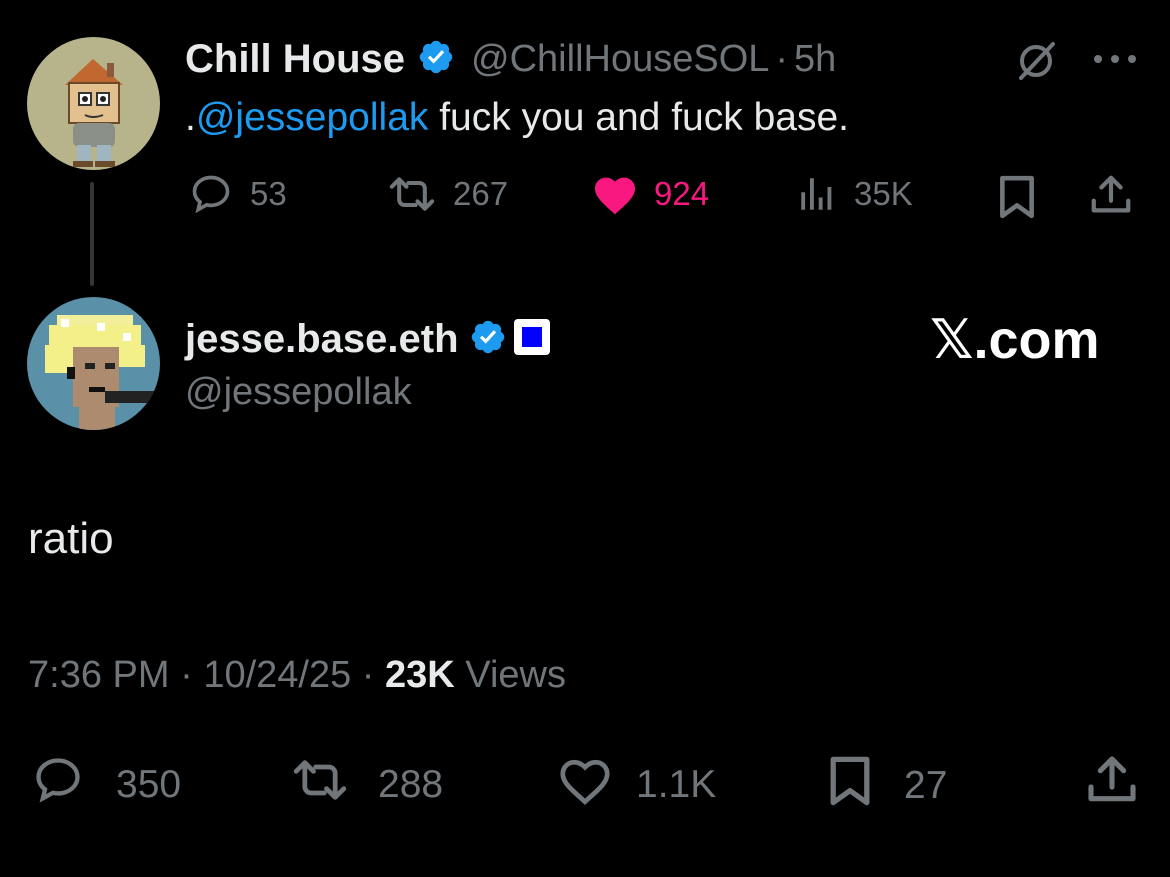  What do you see at coordinates (815, 59) in the screenshot?
I see `parent-timestamp: 5h` at bounding box center [815, 59].